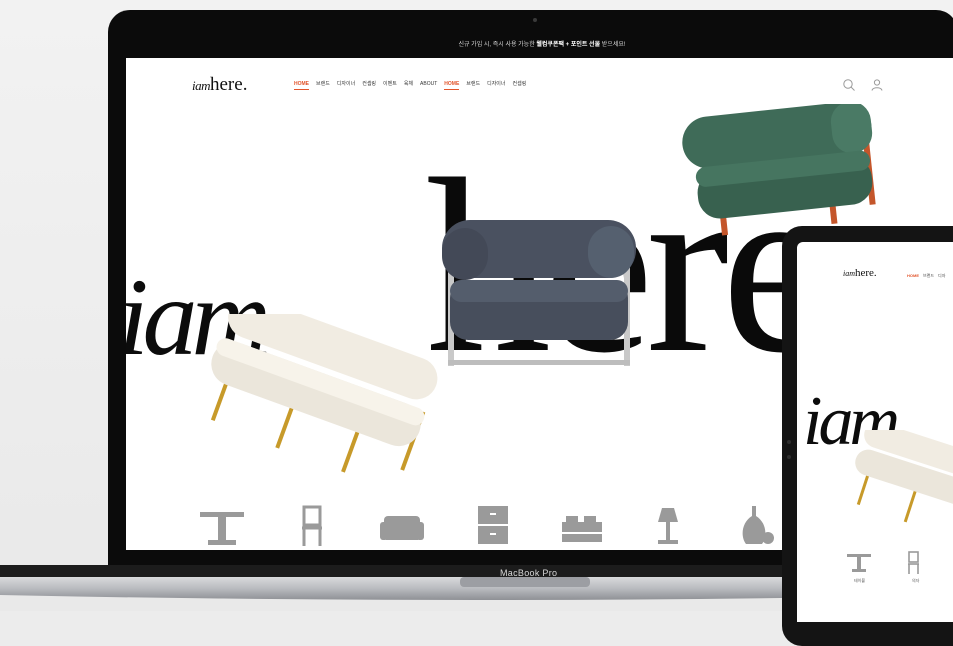  Describe the element at coordinates (941, 275) in the screenshot. I see `tablet-menu-designer: 디자` at that location.